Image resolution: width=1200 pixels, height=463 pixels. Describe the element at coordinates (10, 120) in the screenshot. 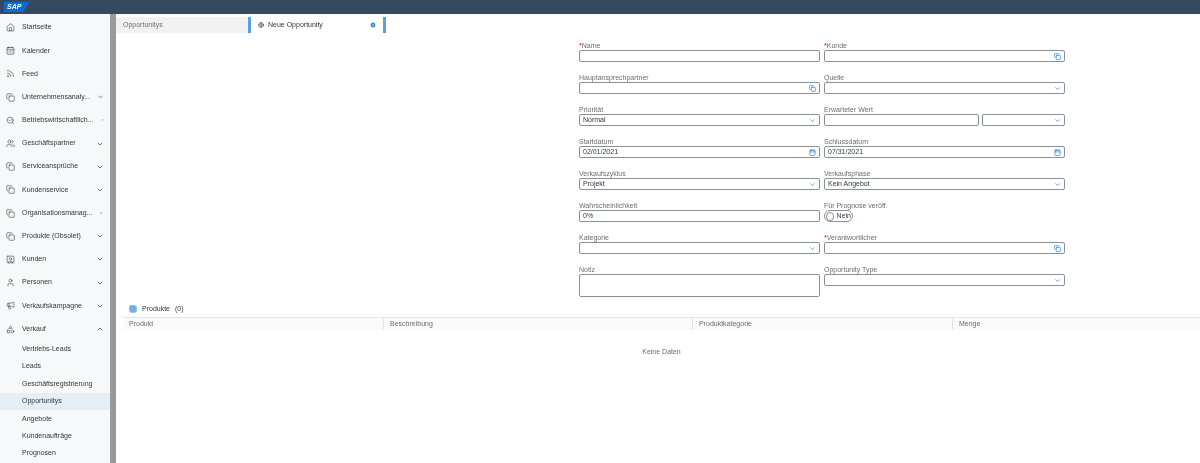

I see `search-gear-icon` at that location.